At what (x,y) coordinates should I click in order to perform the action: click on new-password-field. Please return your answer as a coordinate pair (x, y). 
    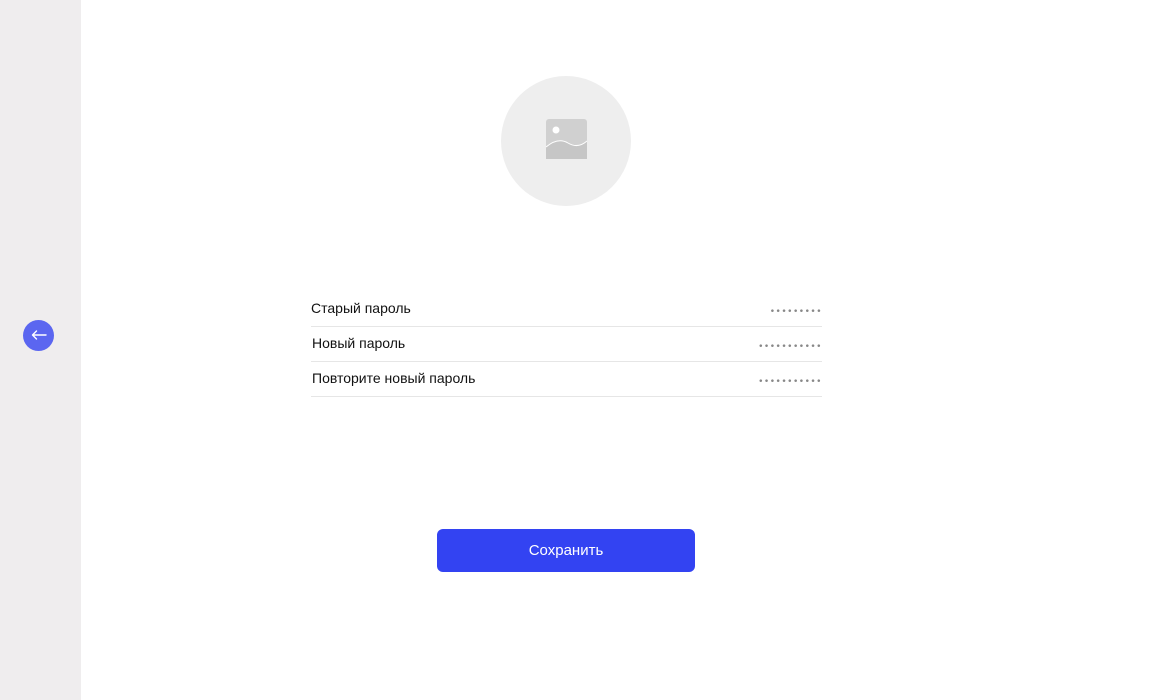
    Looking at the image, I should click on (722, 347).